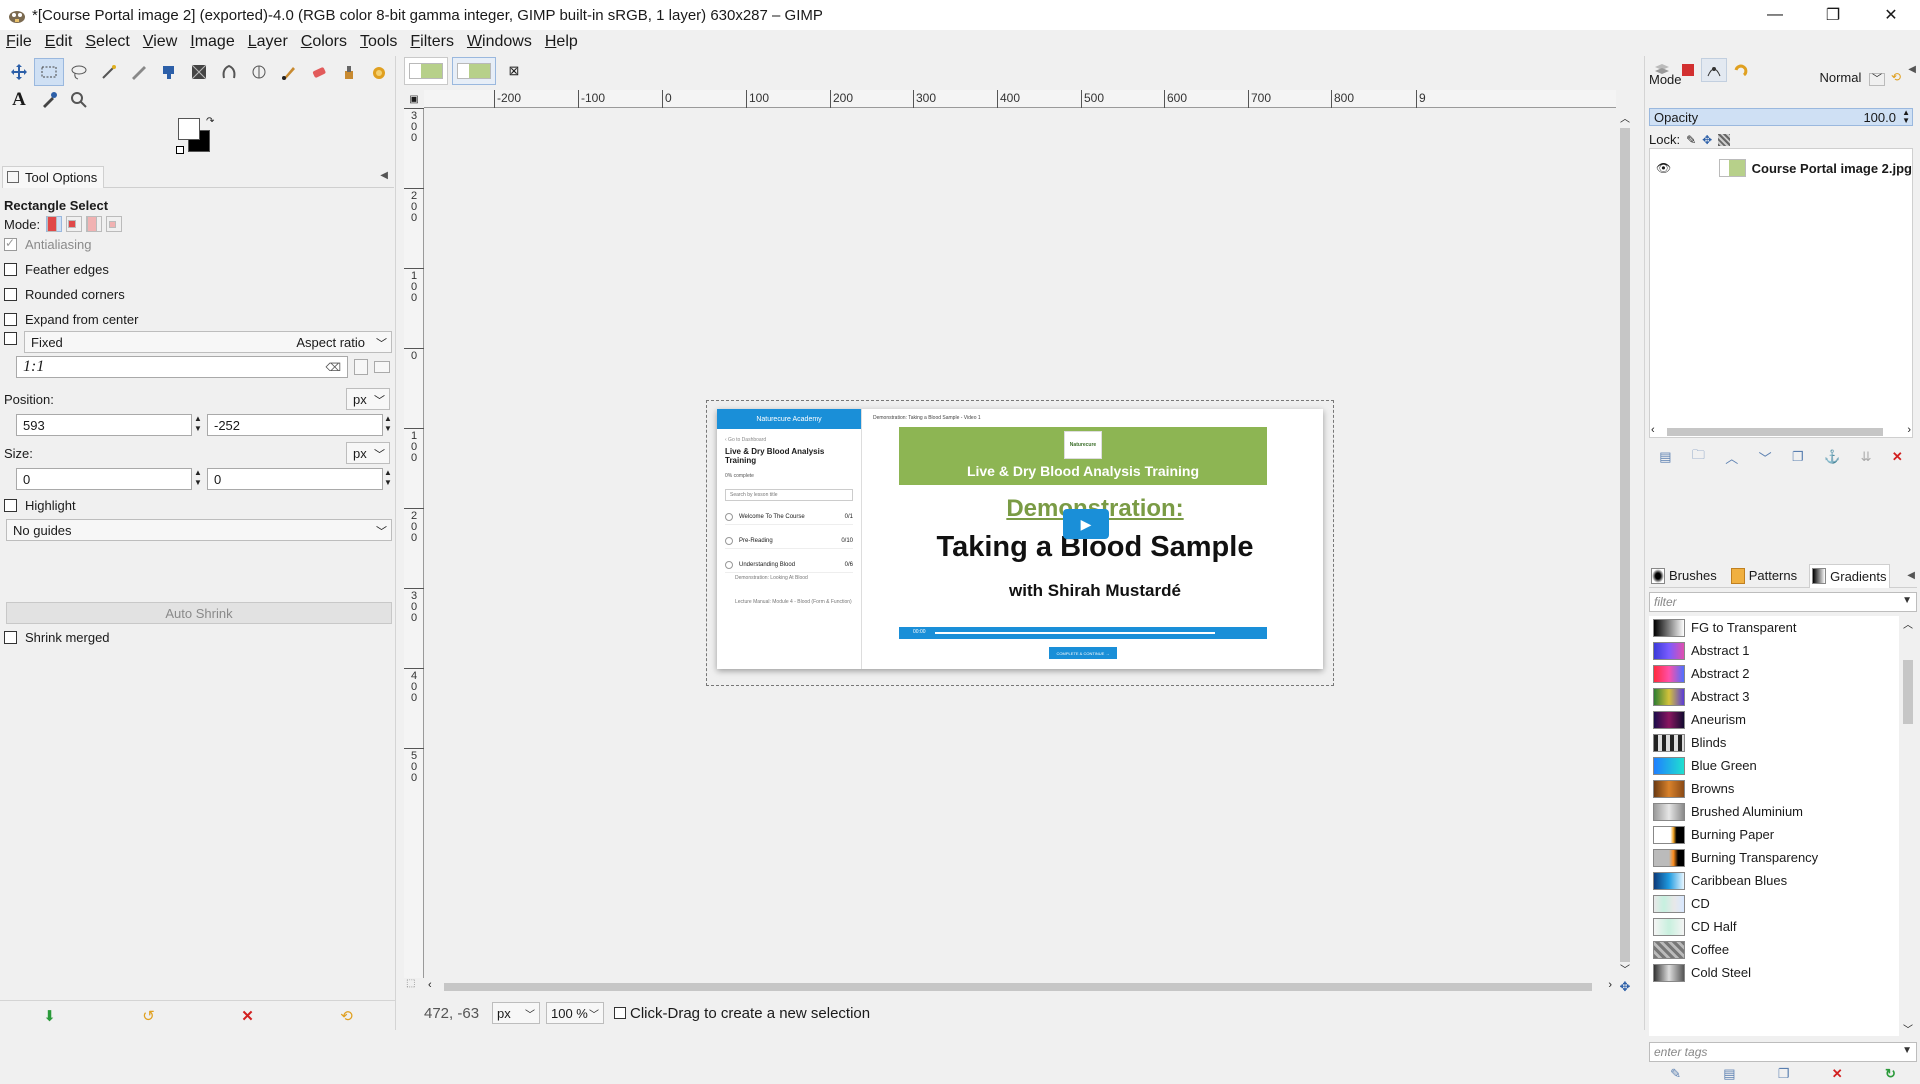 This screenshot has height=1084, width=1920. I want to click on highlight-checkbox, so click(10, 505).